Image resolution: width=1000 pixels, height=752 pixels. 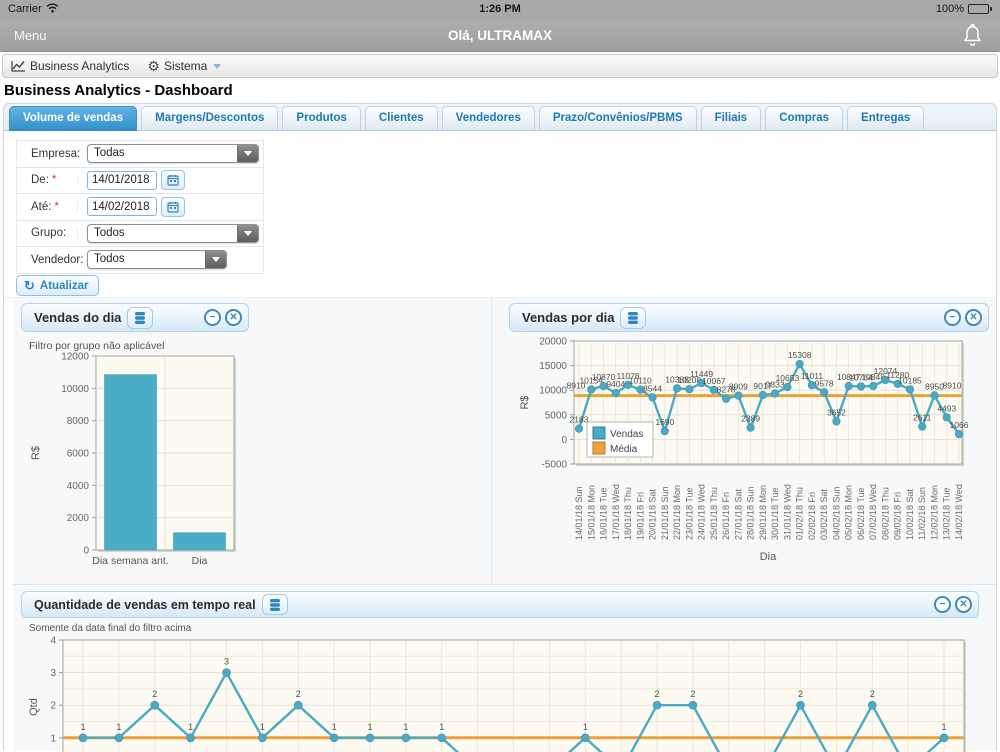 I want to click on svg-text: 2611, so click(x=922, y=418).